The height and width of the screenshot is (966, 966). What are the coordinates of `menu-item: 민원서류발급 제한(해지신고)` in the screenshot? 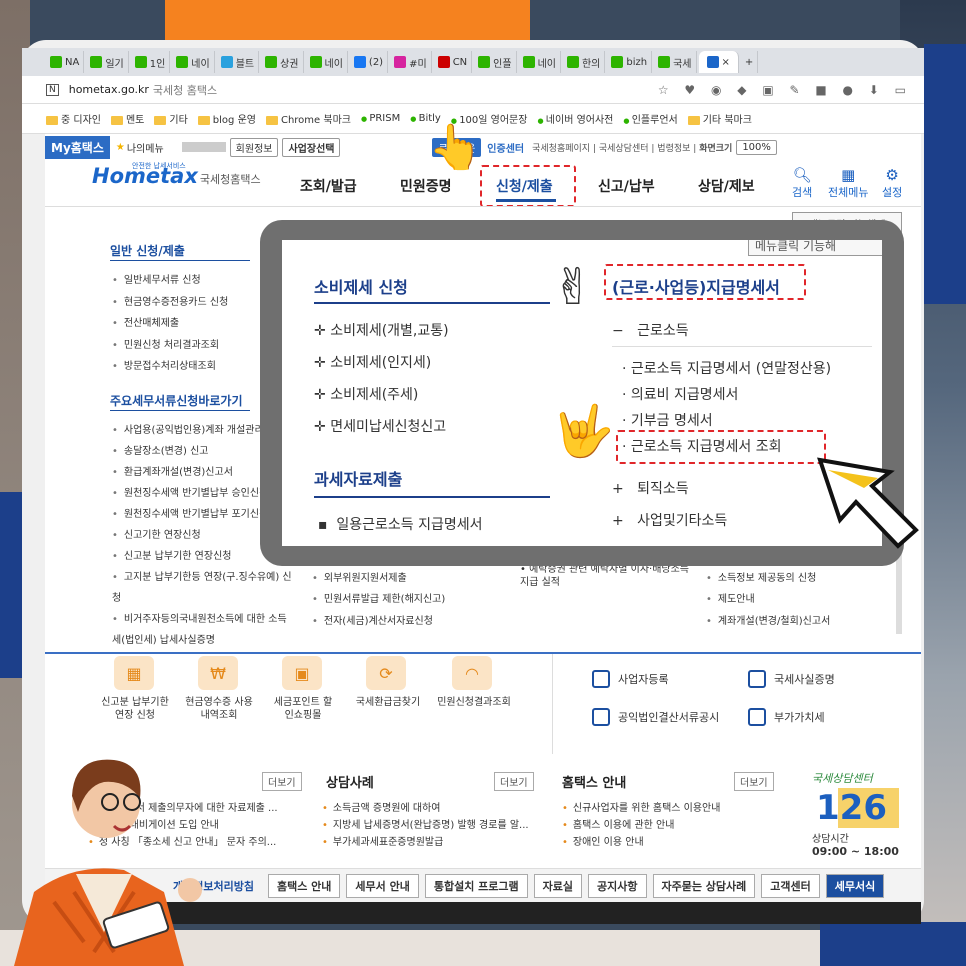 It's located at (378, 600).